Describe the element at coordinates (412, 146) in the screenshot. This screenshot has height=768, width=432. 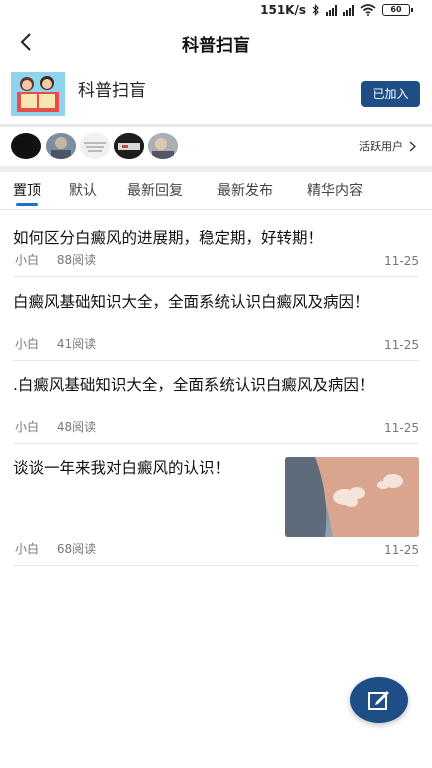
I see `chevron-right-icon` at that location.